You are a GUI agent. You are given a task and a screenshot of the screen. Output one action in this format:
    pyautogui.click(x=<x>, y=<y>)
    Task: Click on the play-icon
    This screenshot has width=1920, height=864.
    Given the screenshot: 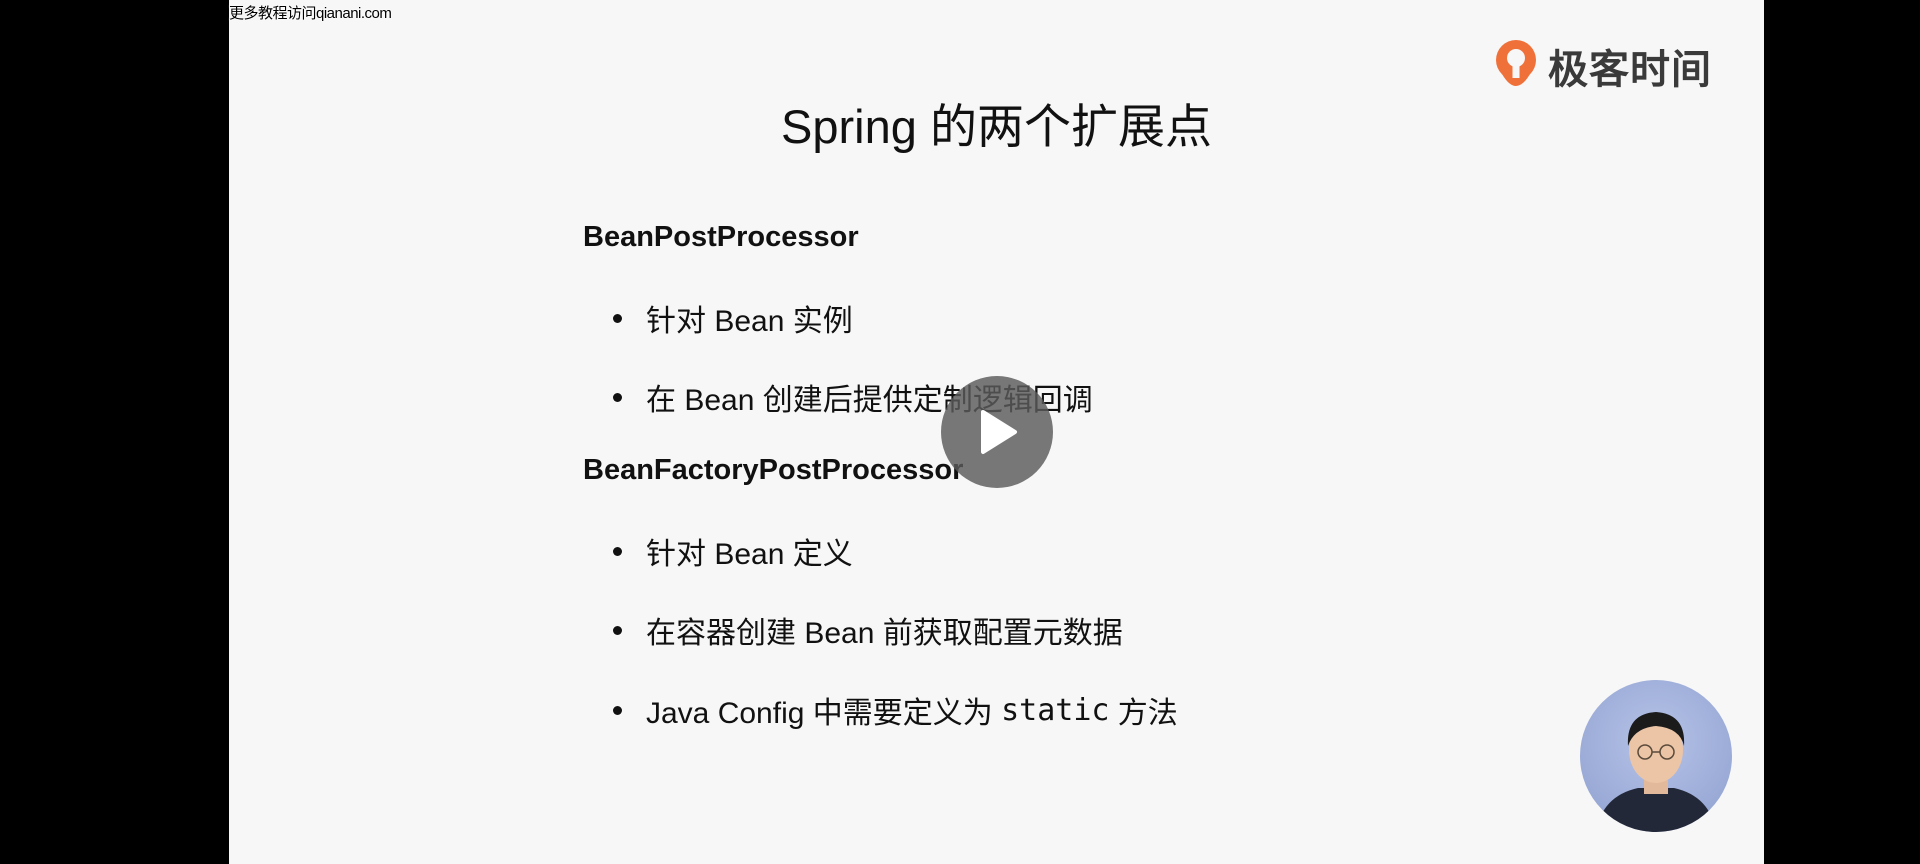 What is the action you would take?
    pyautogui.click(x=999, y=432)
    